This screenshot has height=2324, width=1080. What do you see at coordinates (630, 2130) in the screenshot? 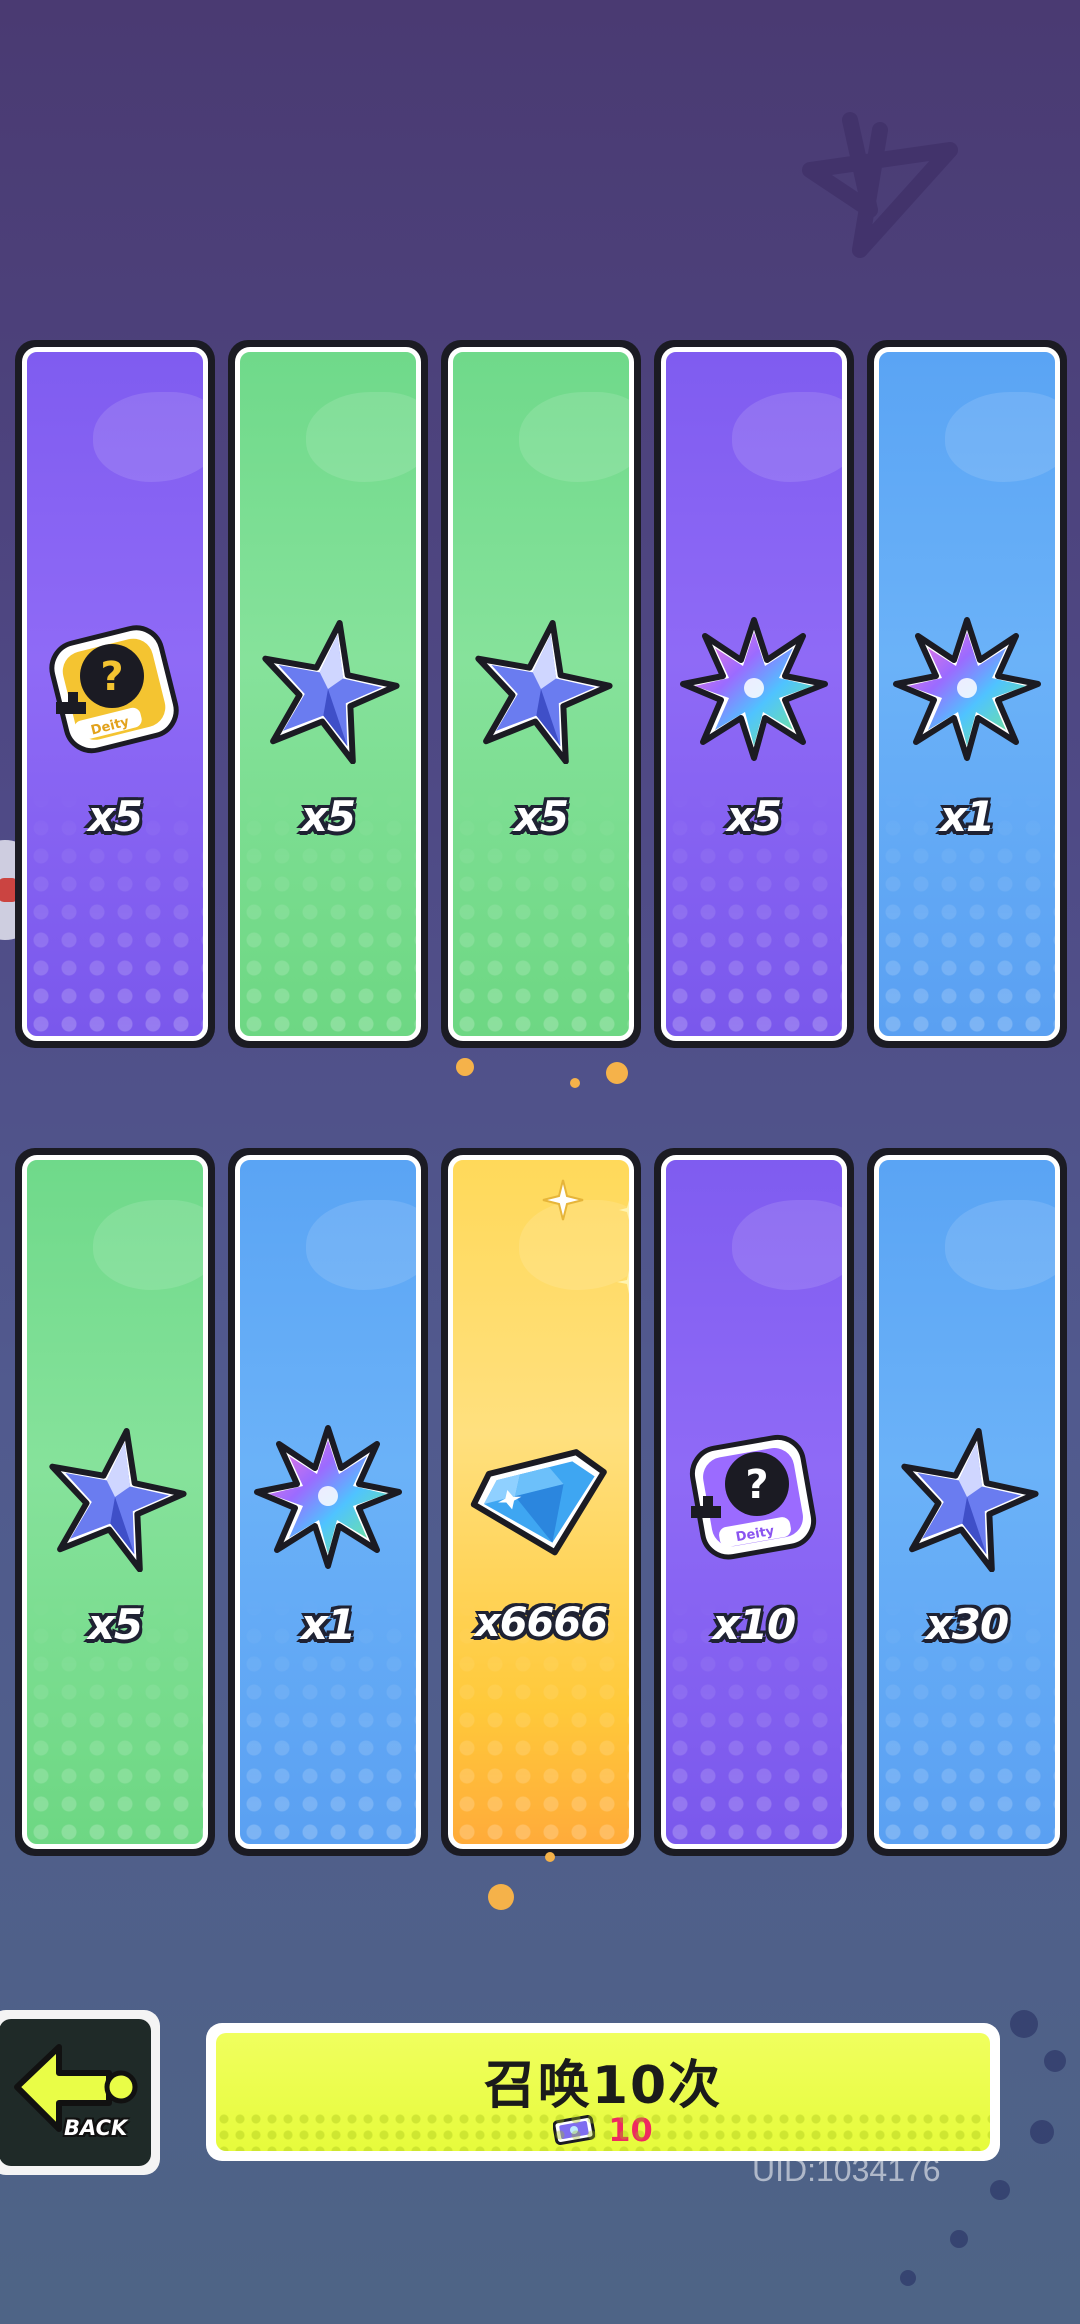
I see `summon-cost-value: 10` at bounding box center [630, 2130].